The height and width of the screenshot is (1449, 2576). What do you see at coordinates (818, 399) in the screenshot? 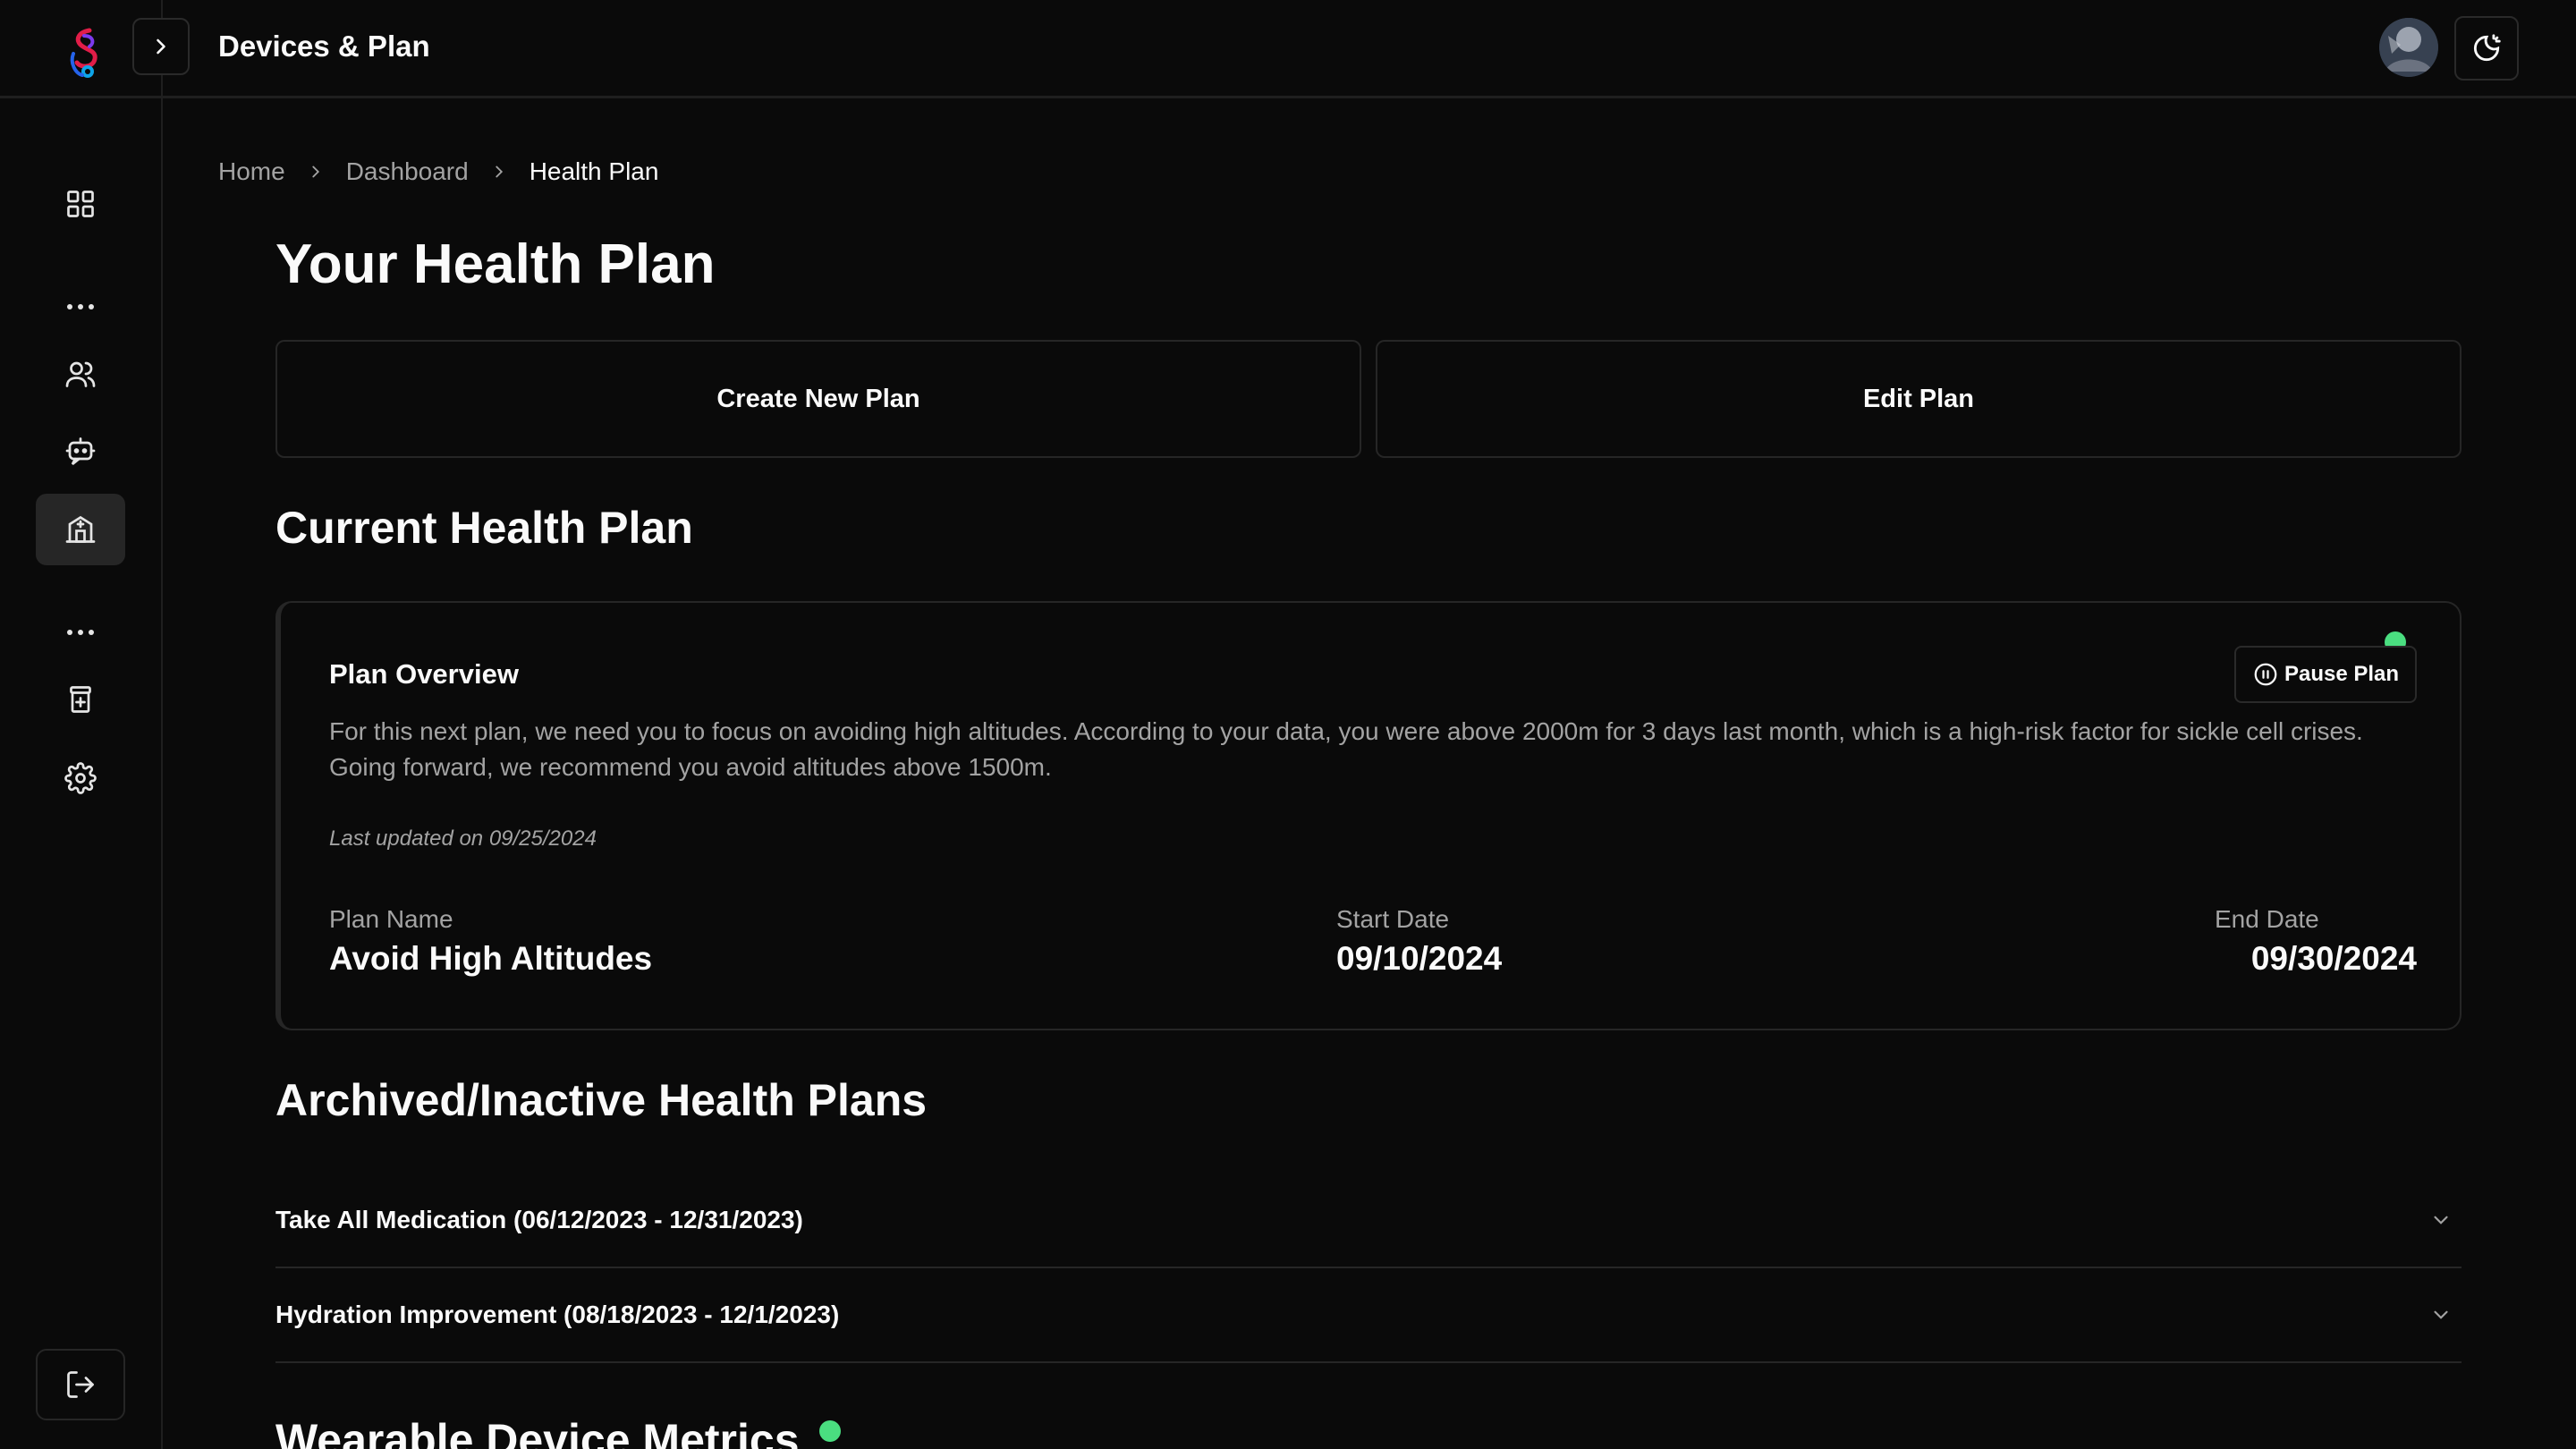
I see `create-new-plan-button: Create New Plan` at bounding box center [818, 399].